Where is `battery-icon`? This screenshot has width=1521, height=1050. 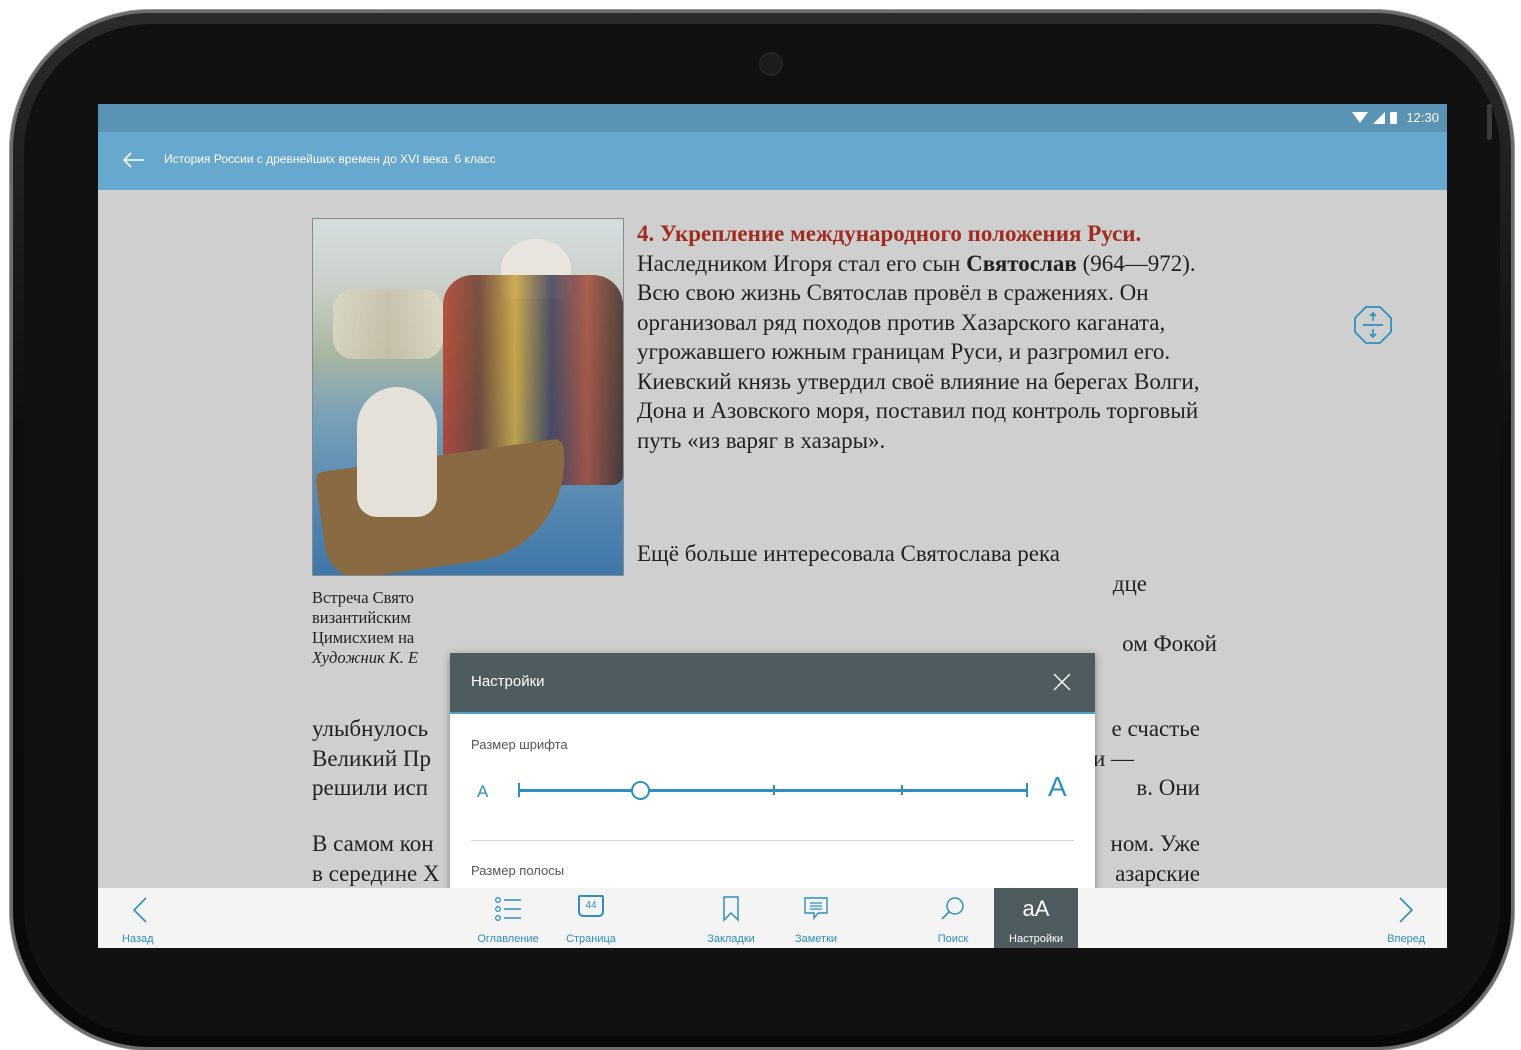
battery-icon is located at coordinates (1394, 117).